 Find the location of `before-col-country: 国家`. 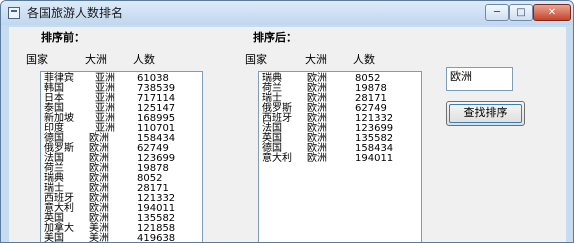

before-col-country: 国家 is located at coordinates (37, 59).